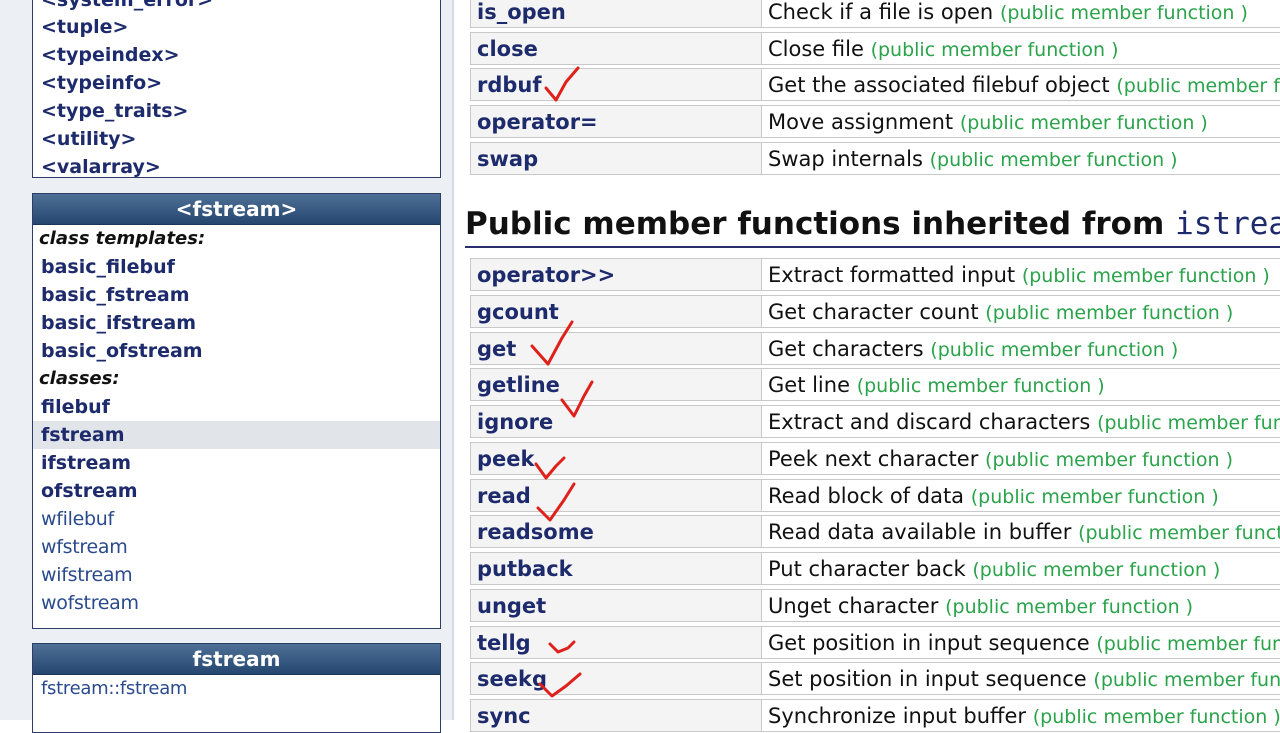 This screenshot has width=1280, height=733. Describe the element at coordinates (929, 422) in the screenshot. I see `desc-text: Extract and discard characters` at that location.